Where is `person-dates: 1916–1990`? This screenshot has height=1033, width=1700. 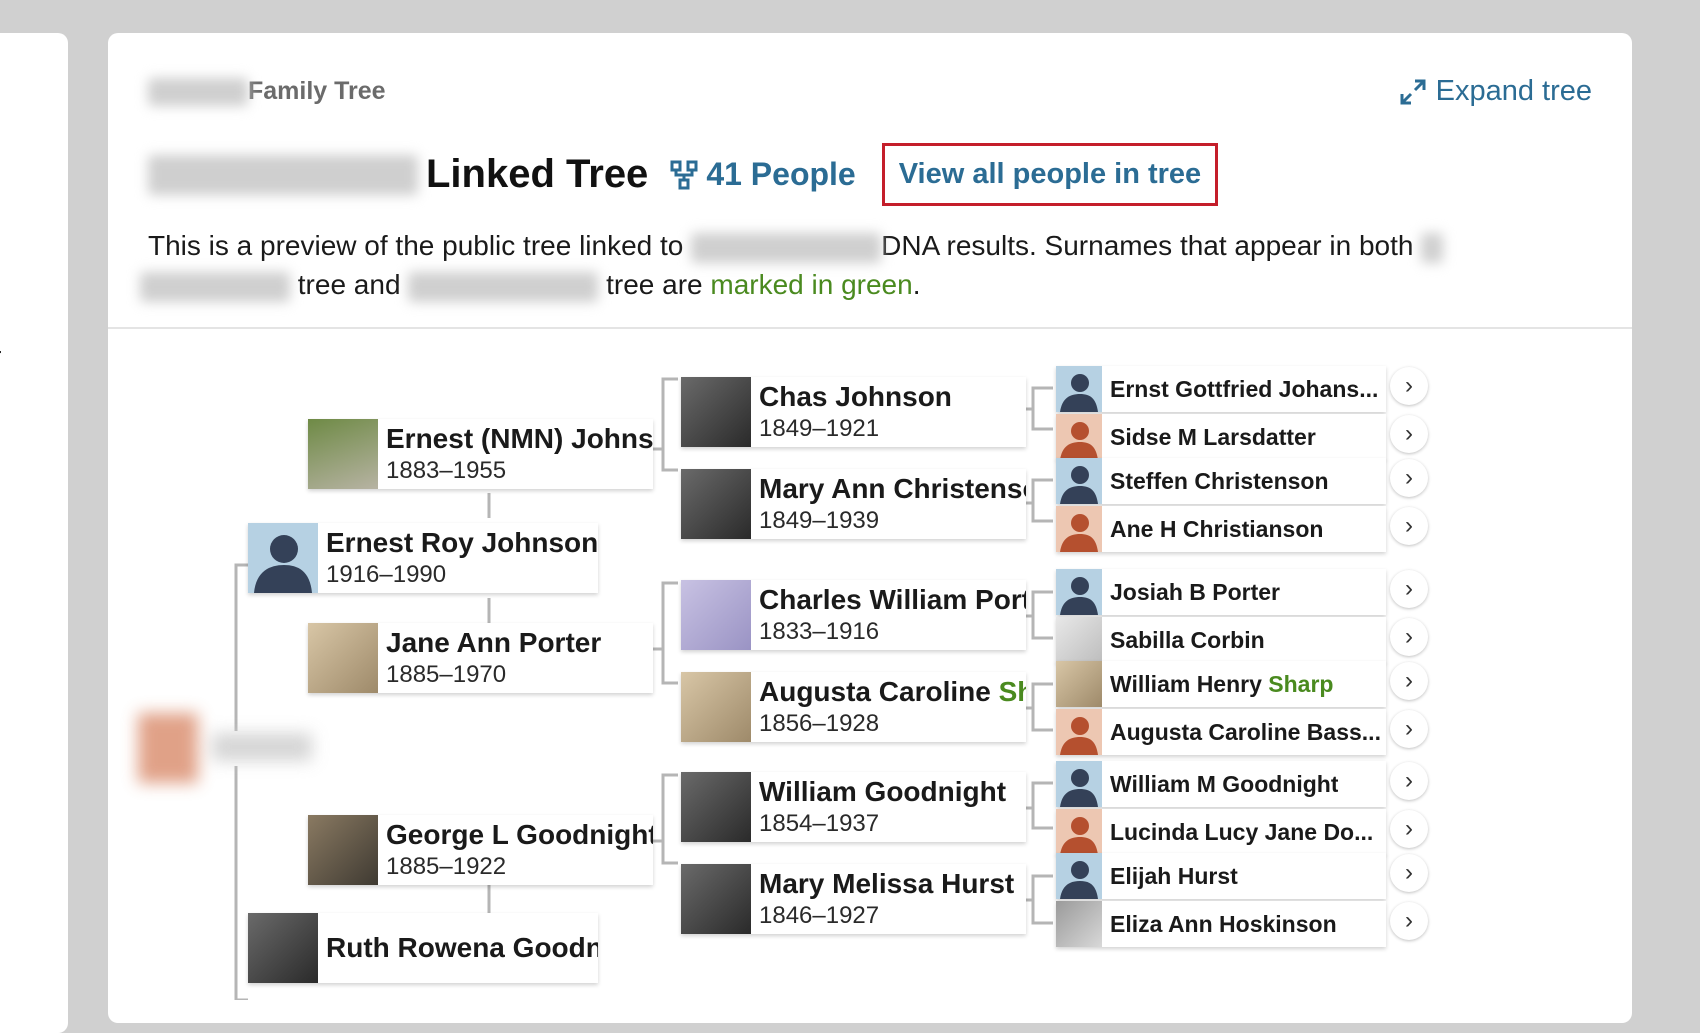 person-dates: 1916–1990 is located at coordinates (386, 574).